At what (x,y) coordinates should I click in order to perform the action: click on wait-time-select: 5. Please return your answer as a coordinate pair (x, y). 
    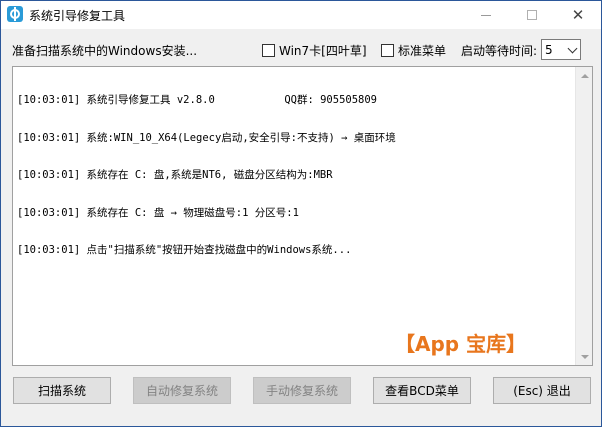
    Looking at the image, I should click on (561, 49).